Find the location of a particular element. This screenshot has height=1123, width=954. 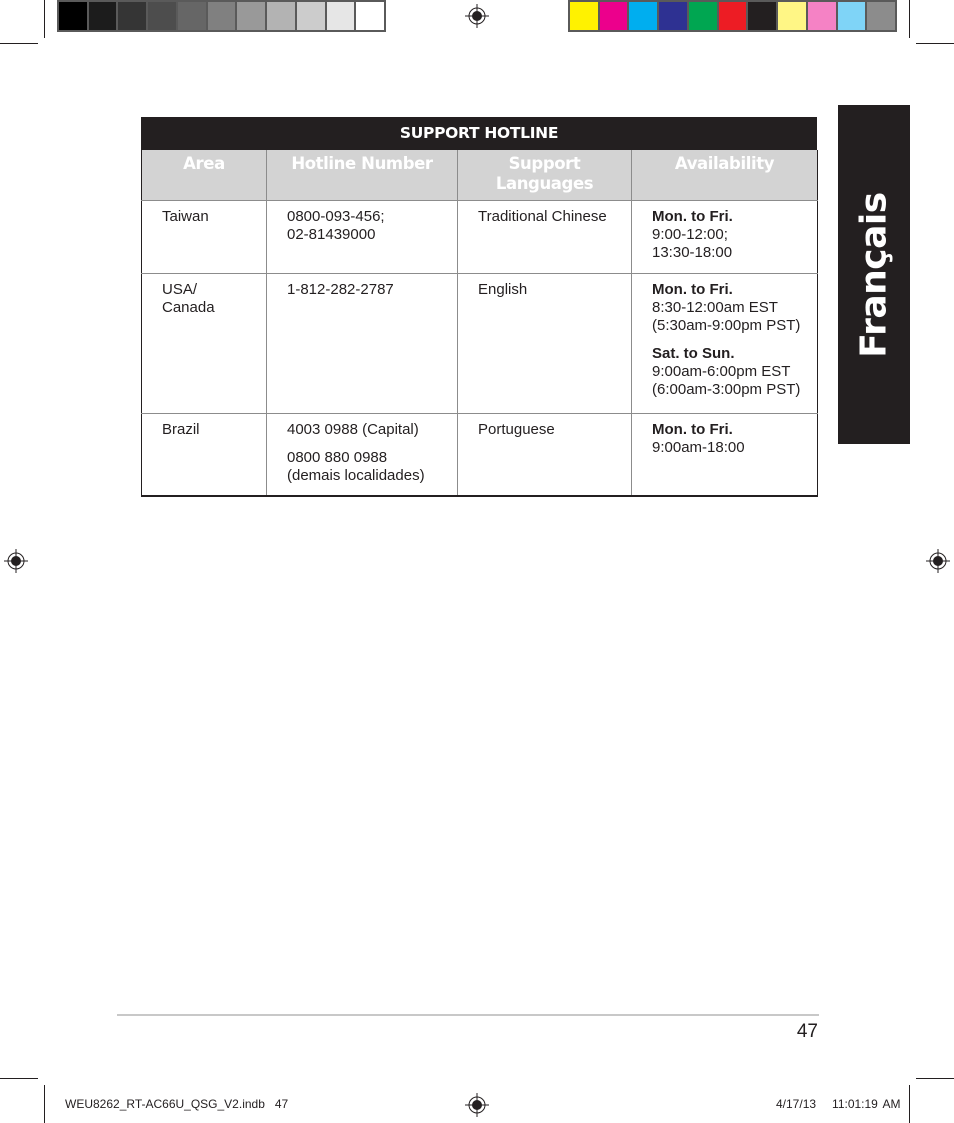

language-text: Traditional Chinese is located at coordinates (542, 216).